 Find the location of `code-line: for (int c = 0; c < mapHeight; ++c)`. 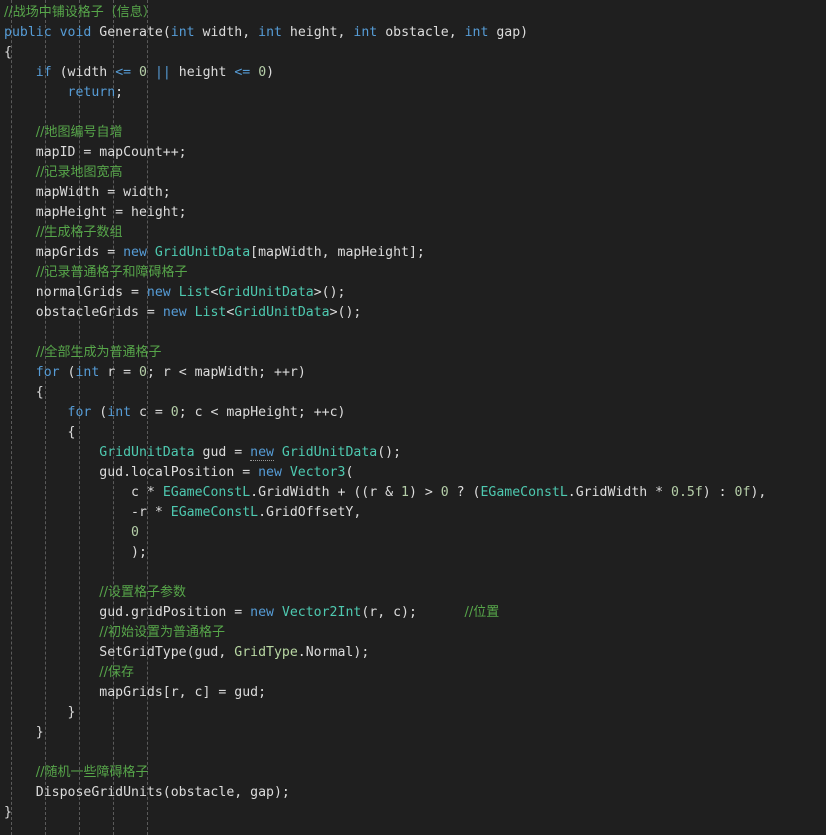

code-line: for (int c = 0; c < mapHeight; ++c) is located at coordinates (413, 413).